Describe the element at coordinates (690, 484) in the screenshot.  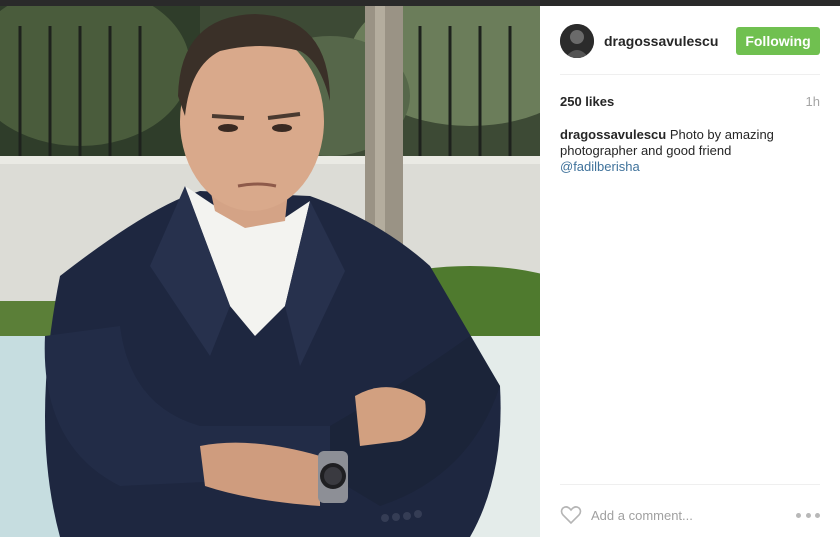
I see `comment-divider` at that location.